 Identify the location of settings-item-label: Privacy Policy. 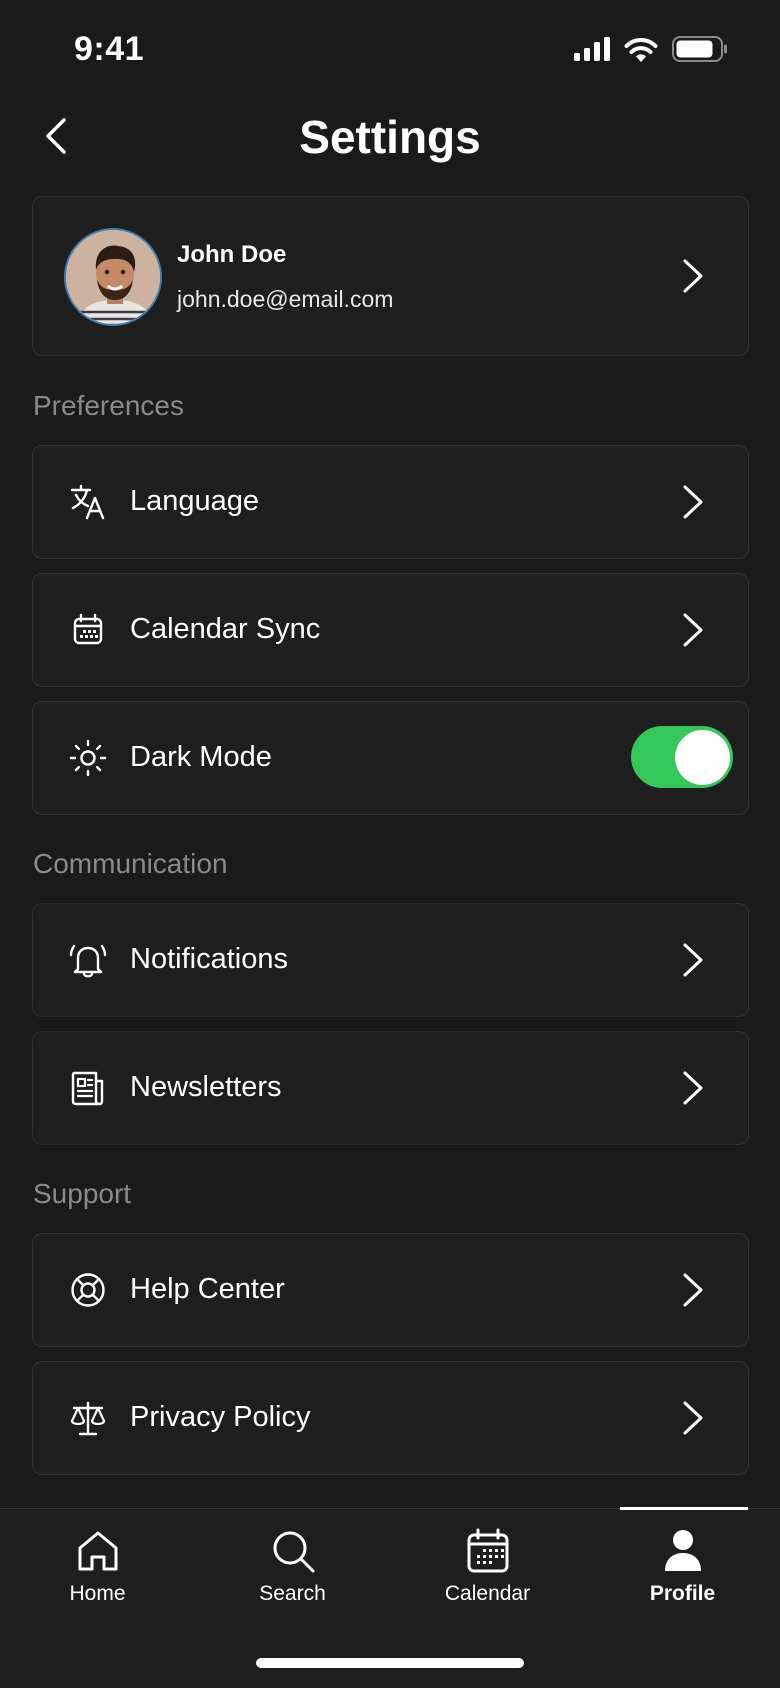
(220, 1417).